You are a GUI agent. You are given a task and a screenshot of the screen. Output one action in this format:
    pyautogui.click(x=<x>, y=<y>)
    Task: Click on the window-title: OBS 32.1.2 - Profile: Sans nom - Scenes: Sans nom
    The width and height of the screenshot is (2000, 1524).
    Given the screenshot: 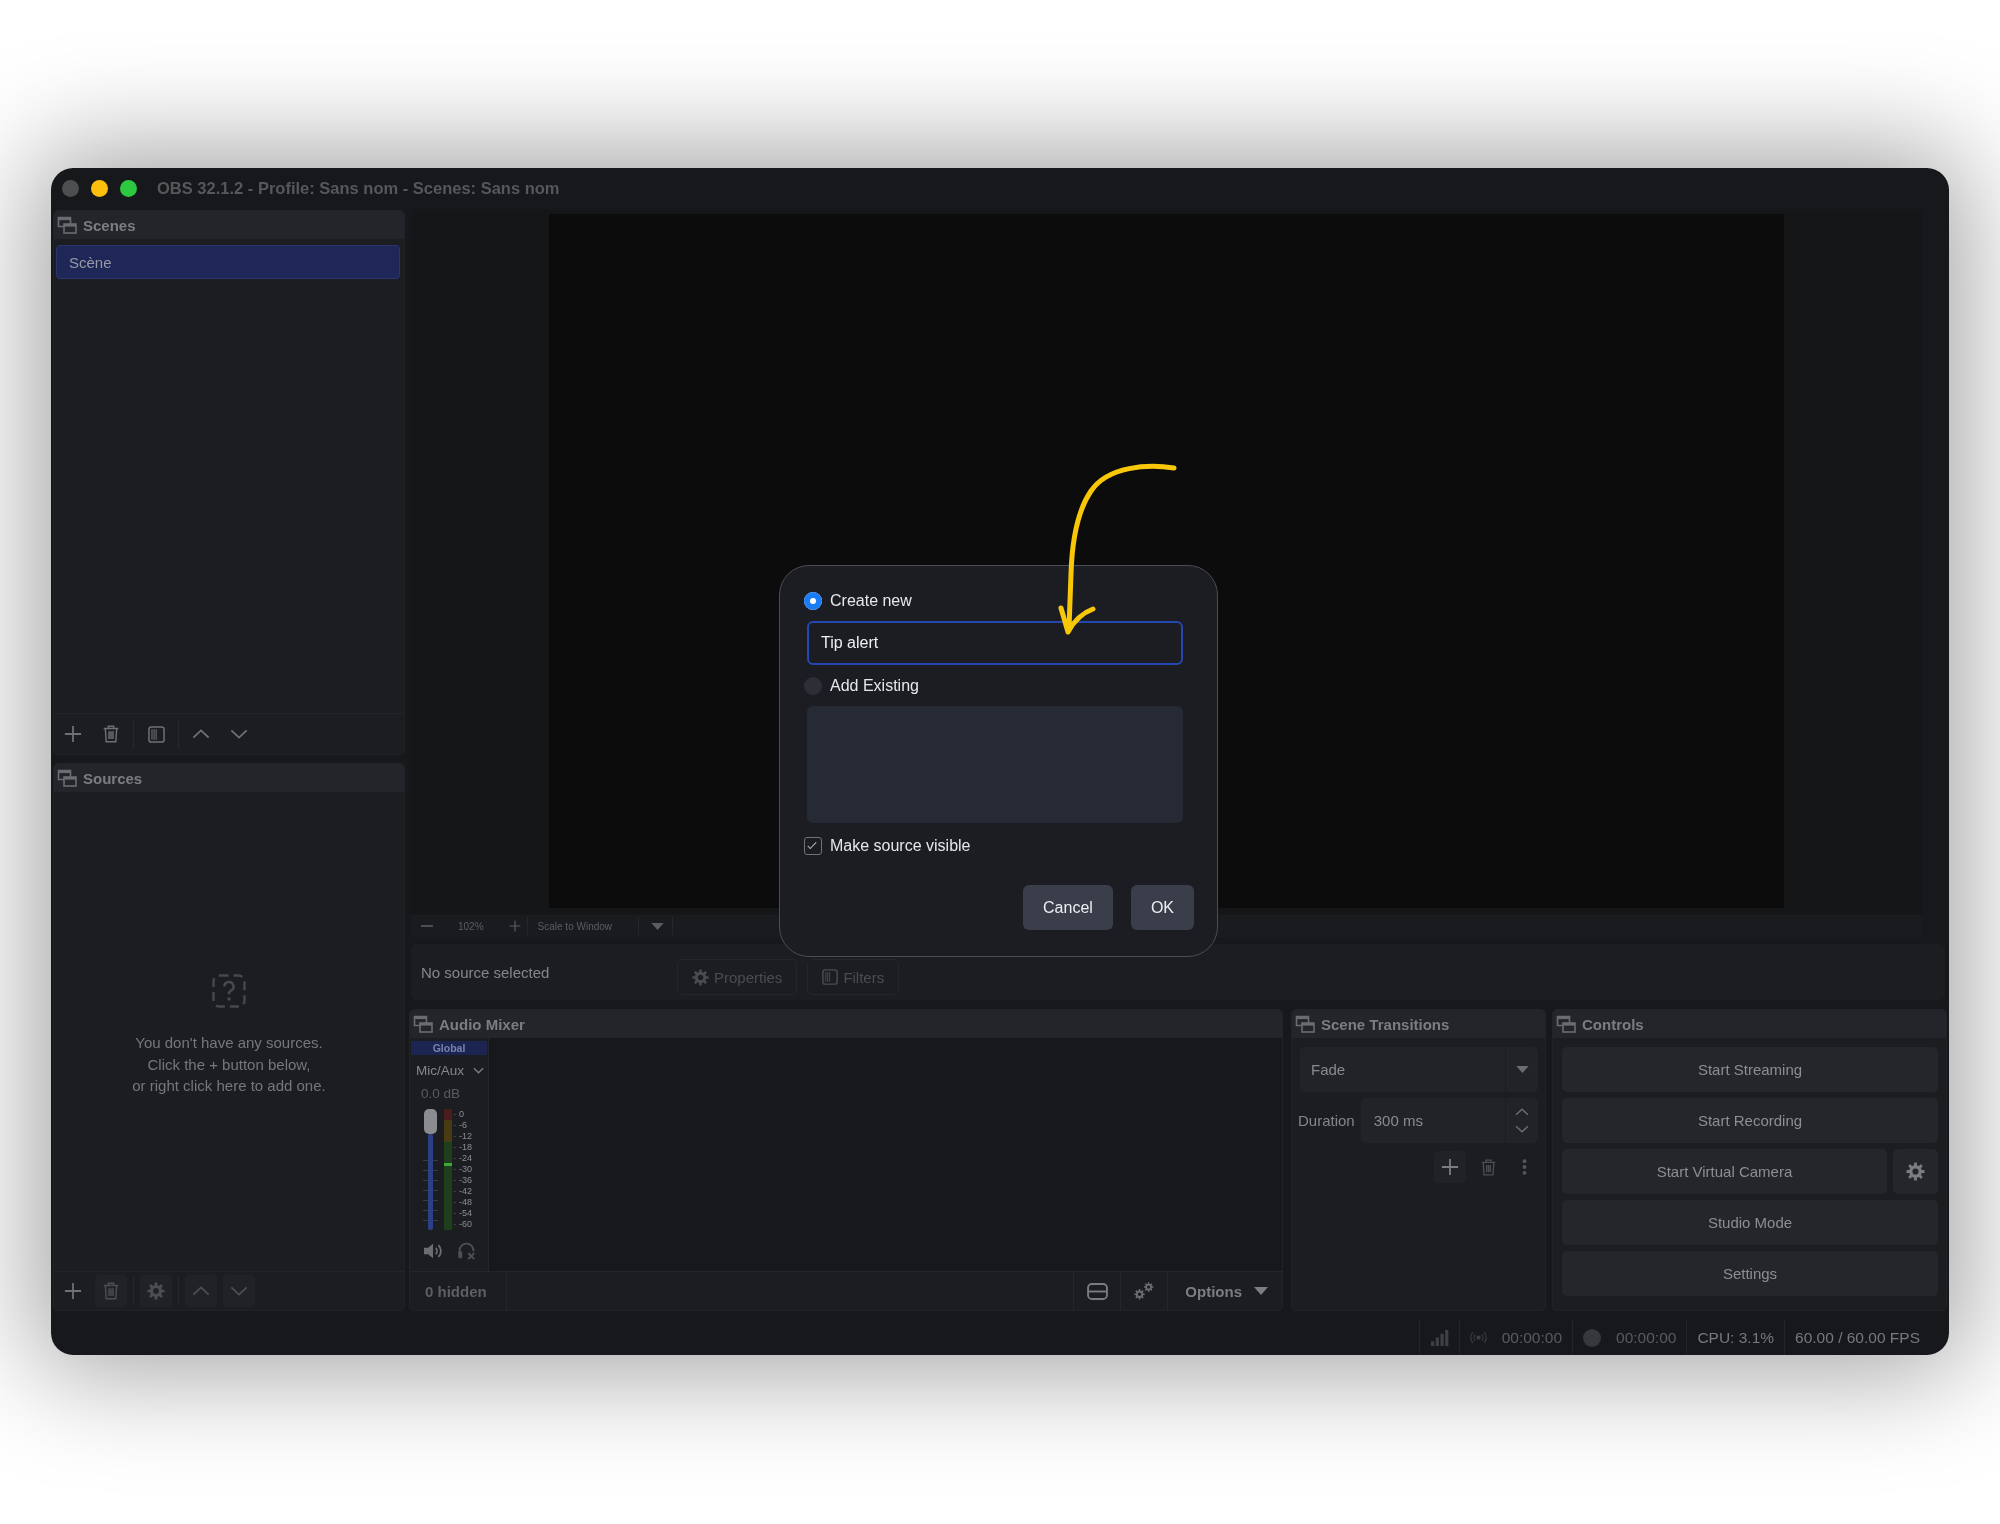 What is the action you would take?
    pyautogui.click(x=358, y=188)
    